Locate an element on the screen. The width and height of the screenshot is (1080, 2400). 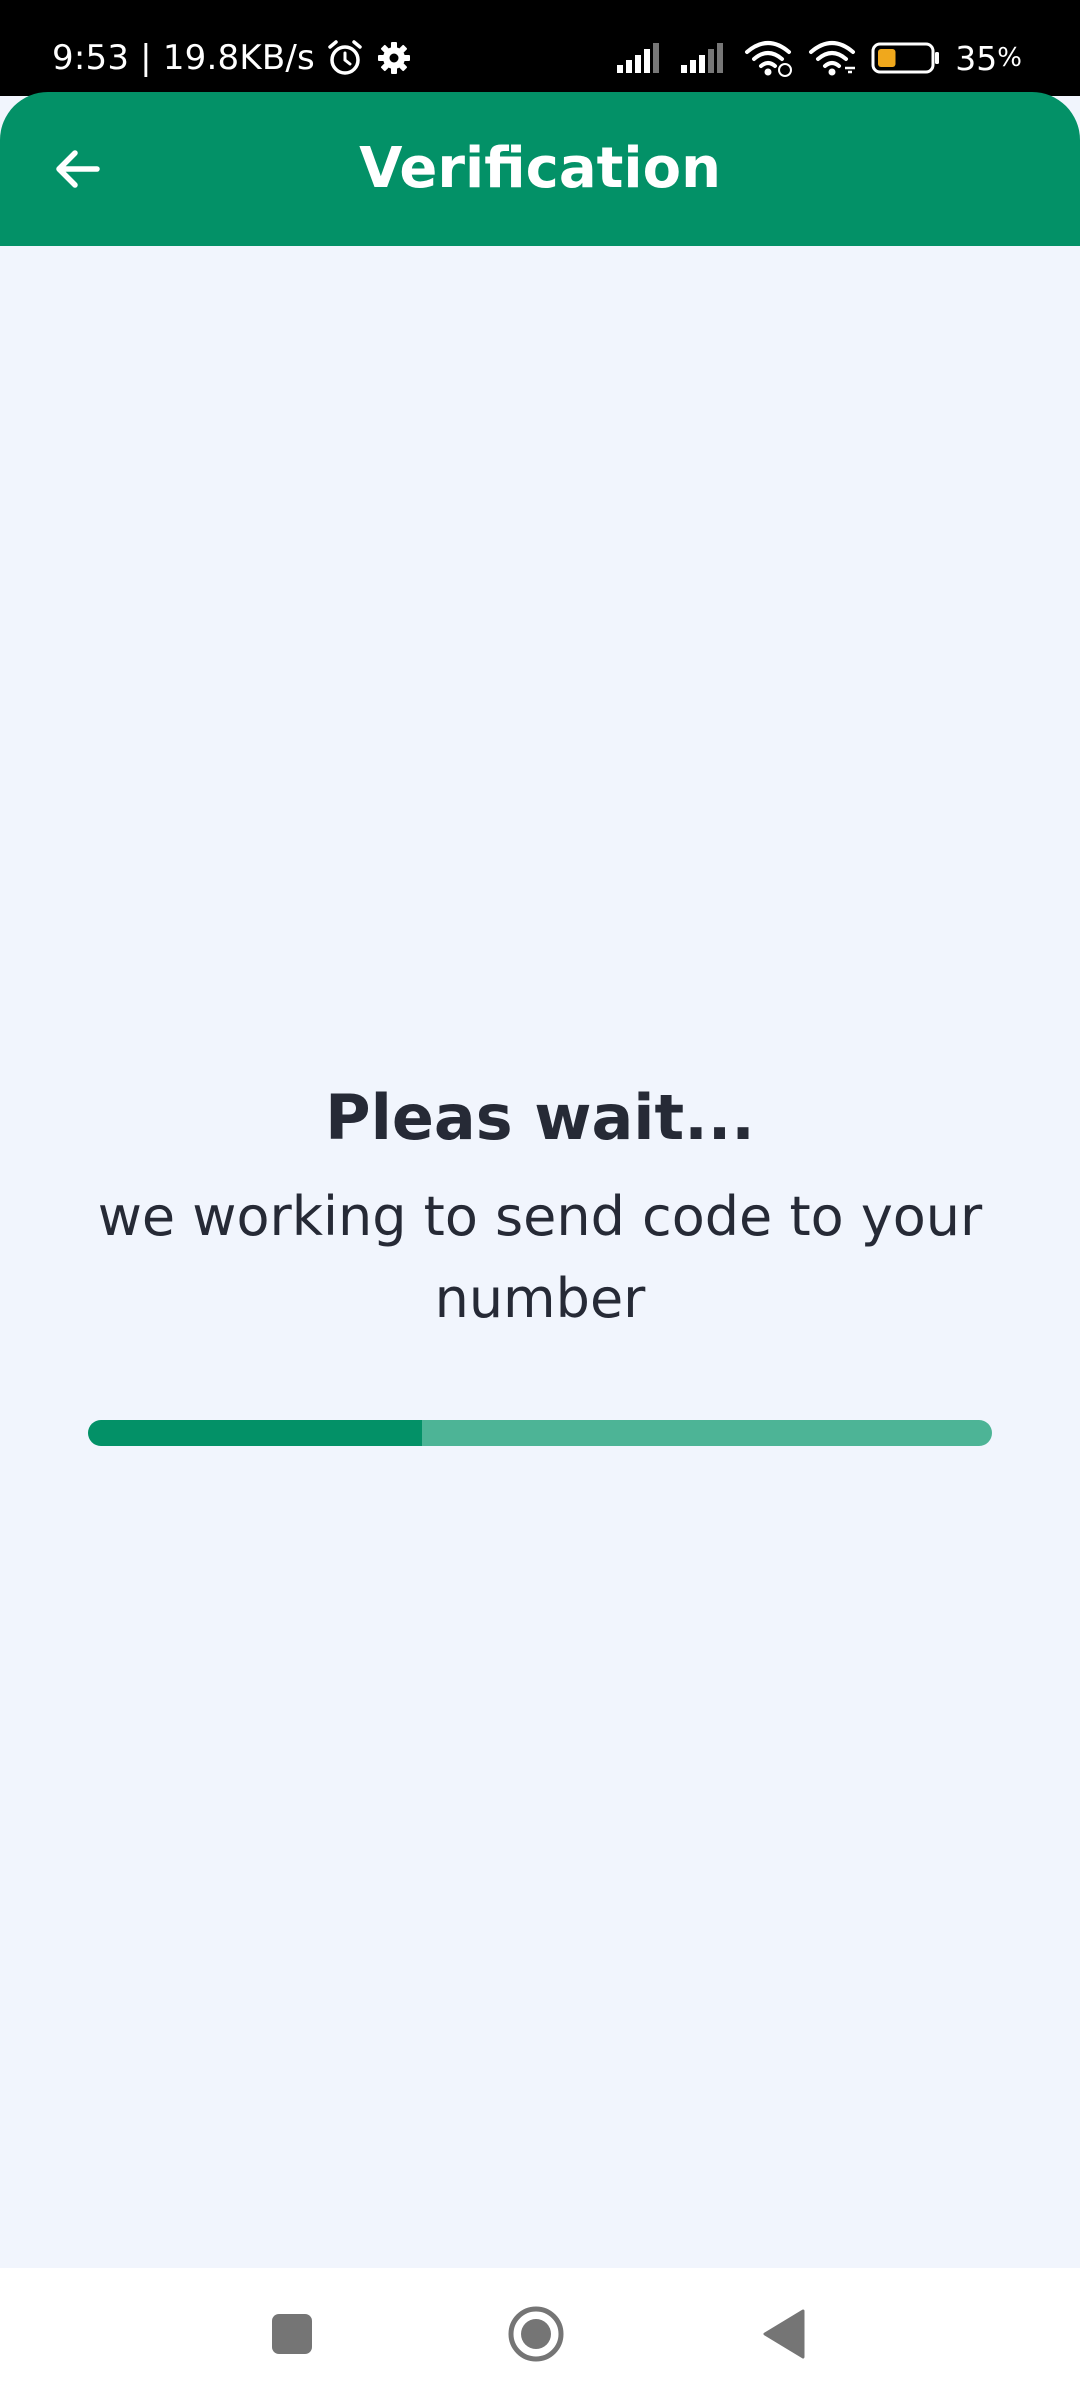
page-title: Verification is located at coordinates (540, 168).